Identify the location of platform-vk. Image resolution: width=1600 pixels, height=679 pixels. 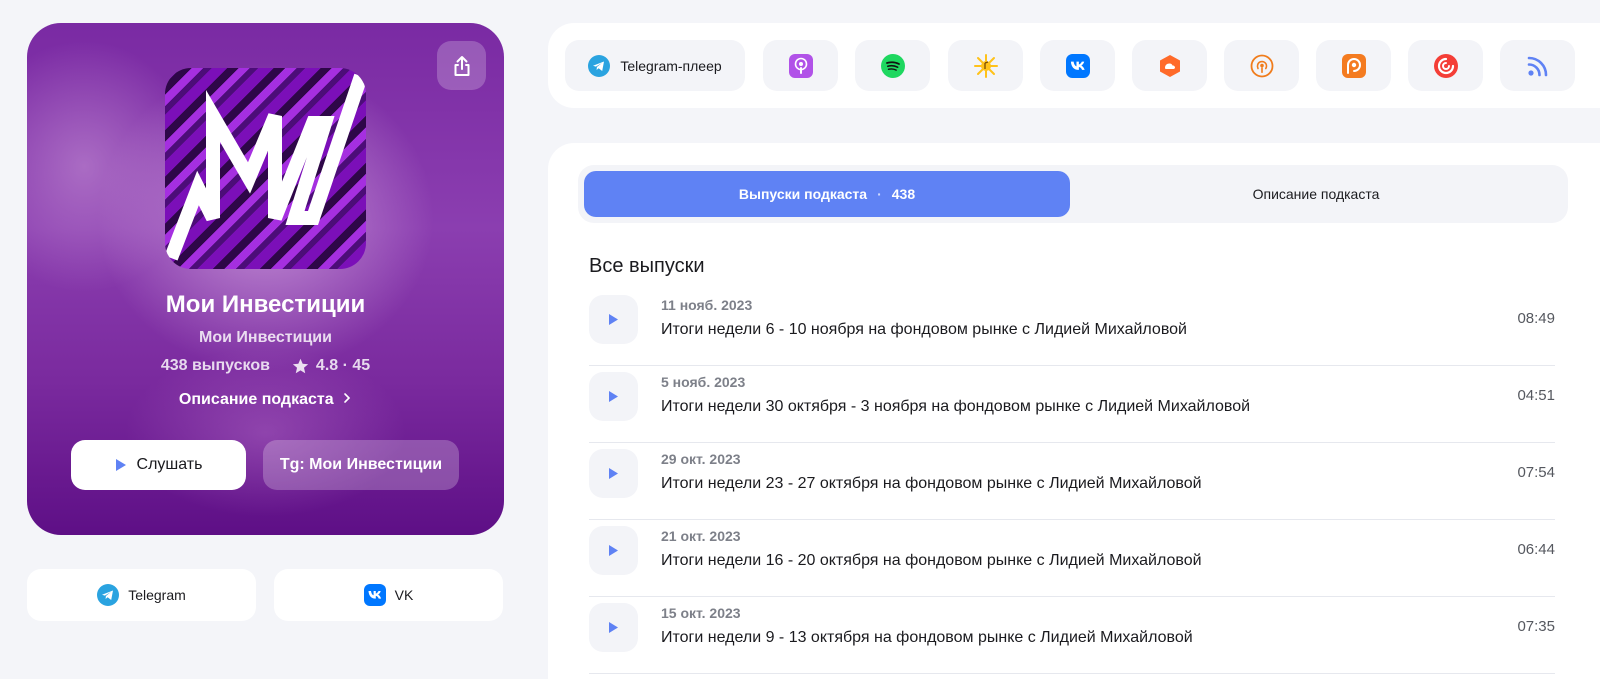
(1077, 65).